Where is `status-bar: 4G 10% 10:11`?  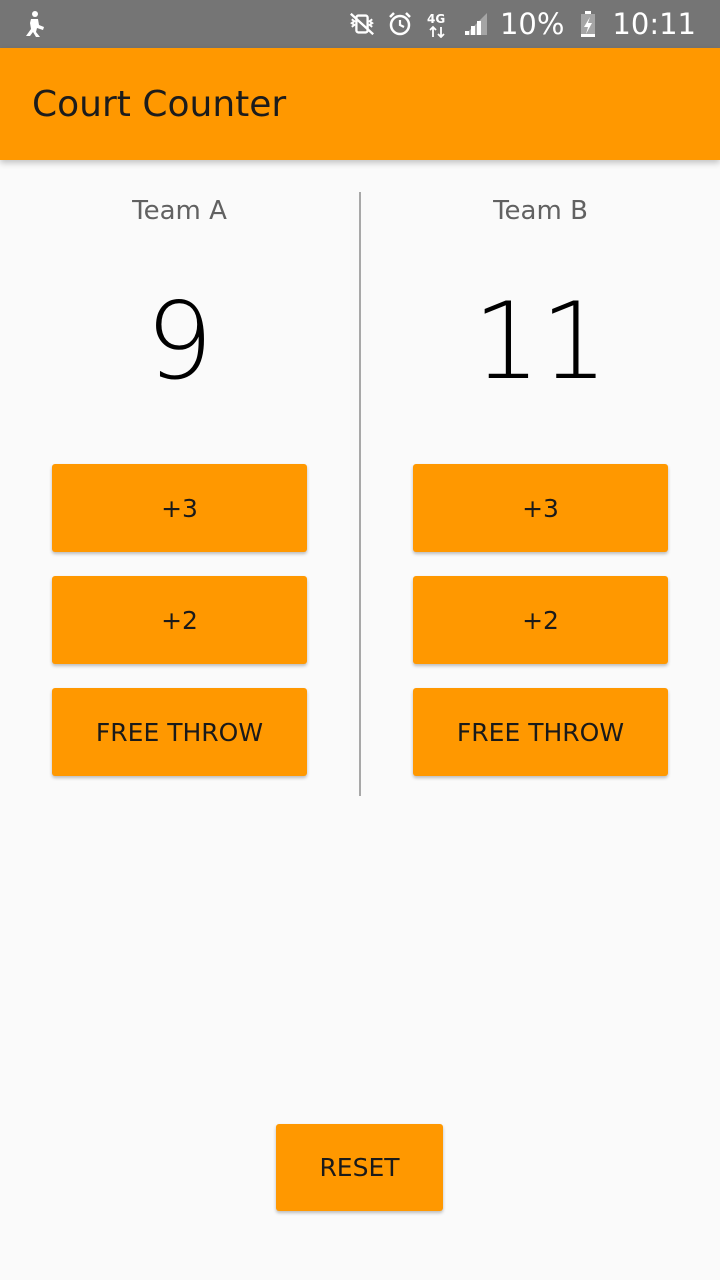 status-bar: 4G 10% 10:11 is located at coordinates (360, 24).